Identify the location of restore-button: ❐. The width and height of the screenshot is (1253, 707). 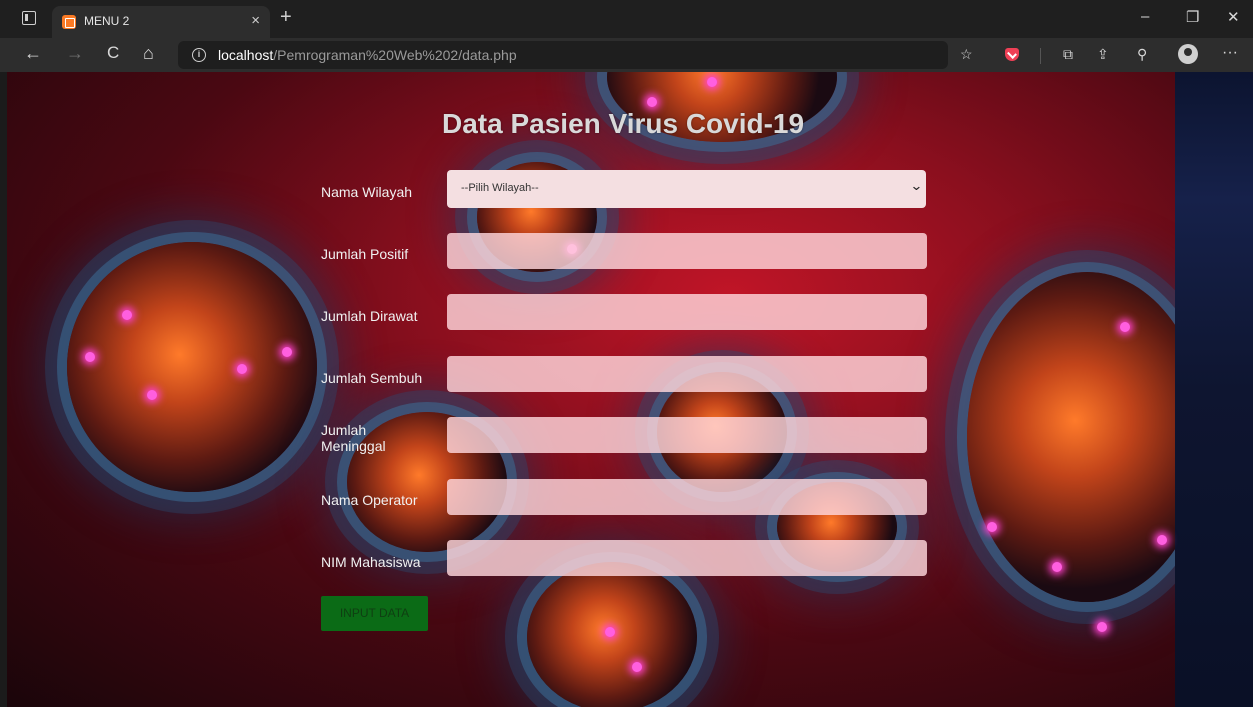
(1192, 17).